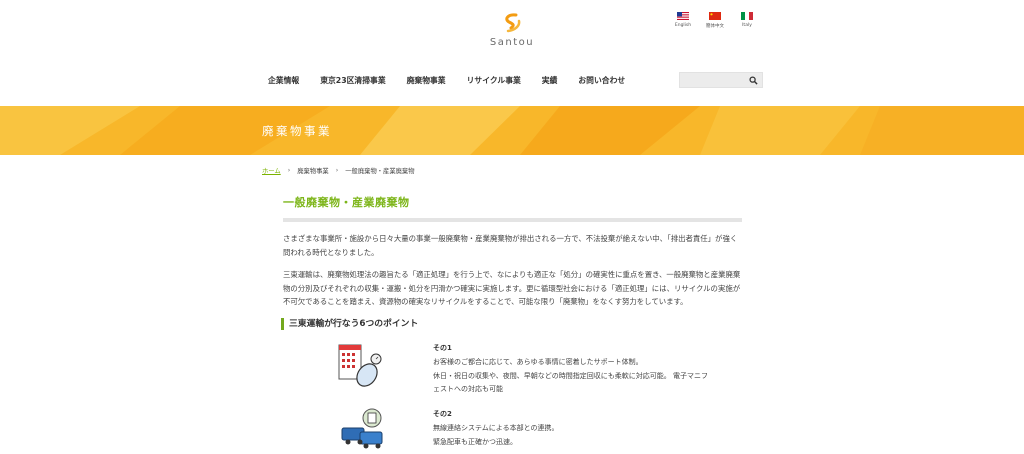 This screenshot has width=1024, height=454. Describe the element at coordinates (683, 16) in the screenshot. I see `us-flag-icon` at that location.